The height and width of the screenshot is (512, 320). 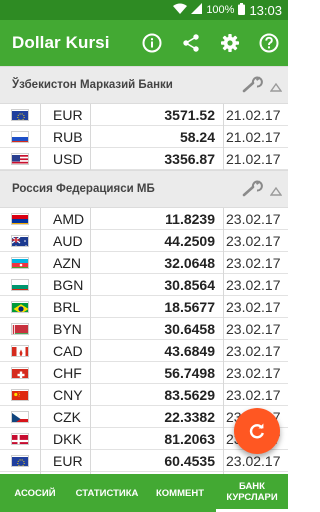 I want to click on flag-ru-icon, so click(x=20, y=137).